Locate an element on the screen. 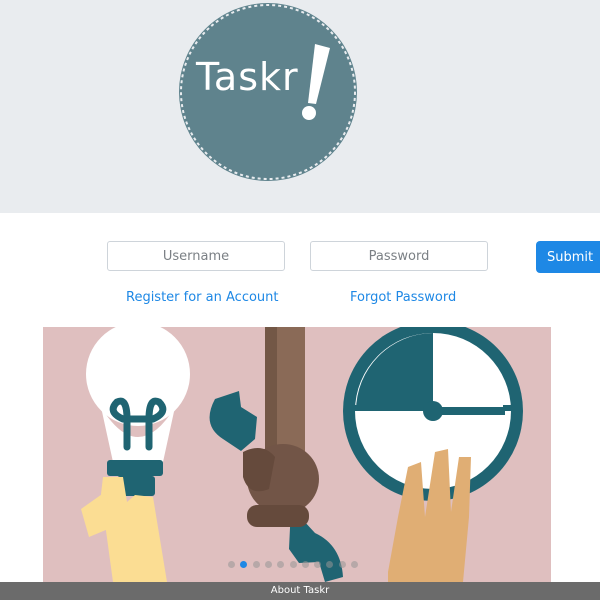  about-link: About Taskr is located at coordinates (300, 590).